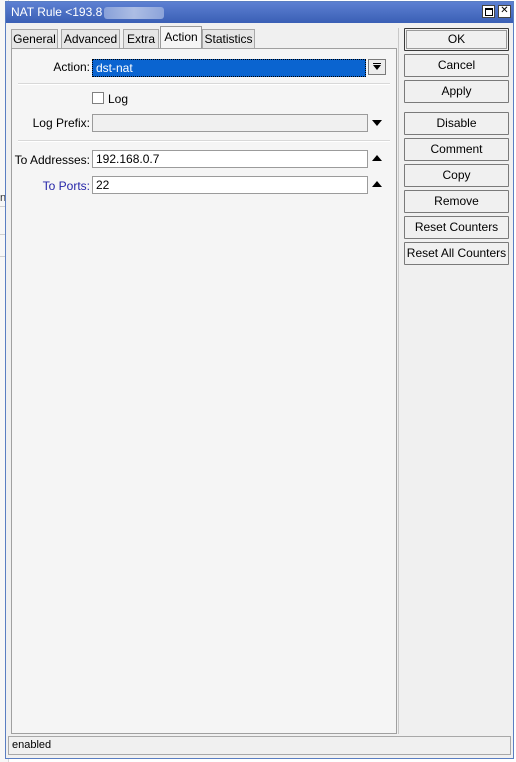  I want to click on redacted-address-blur, so click(134, 13).